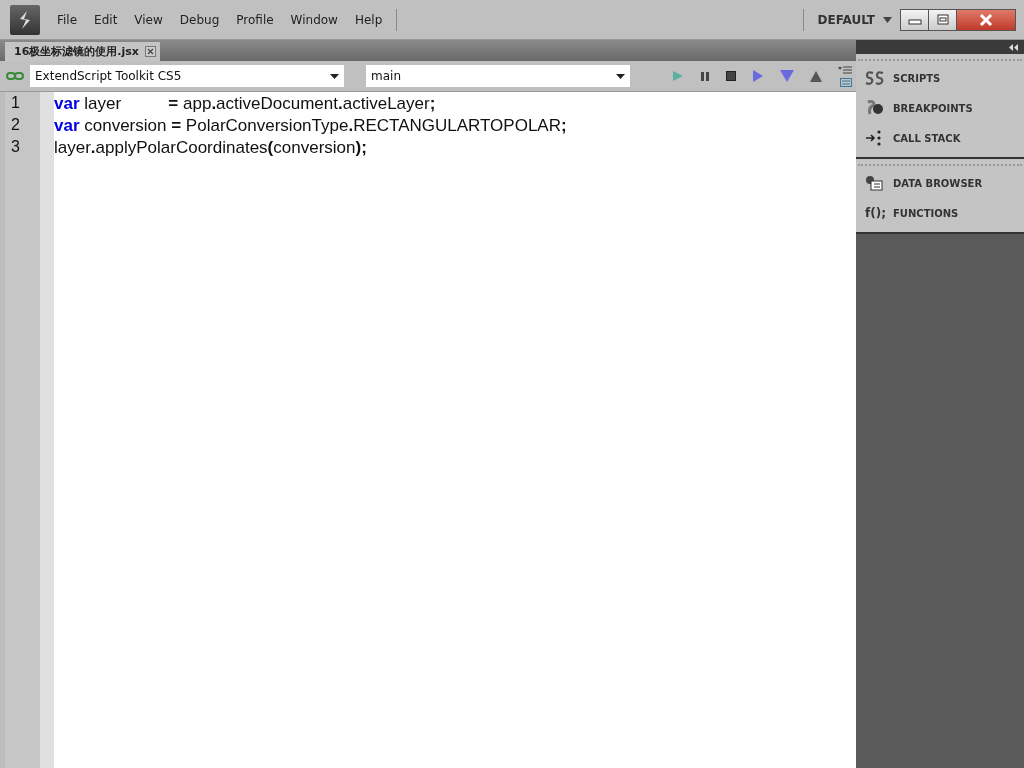 This screenshot has width=1024, height=768. What do you see at coordinates (67, 19) in the screenshot?
I see `menu-item: File` at bounding box center [67, 19].